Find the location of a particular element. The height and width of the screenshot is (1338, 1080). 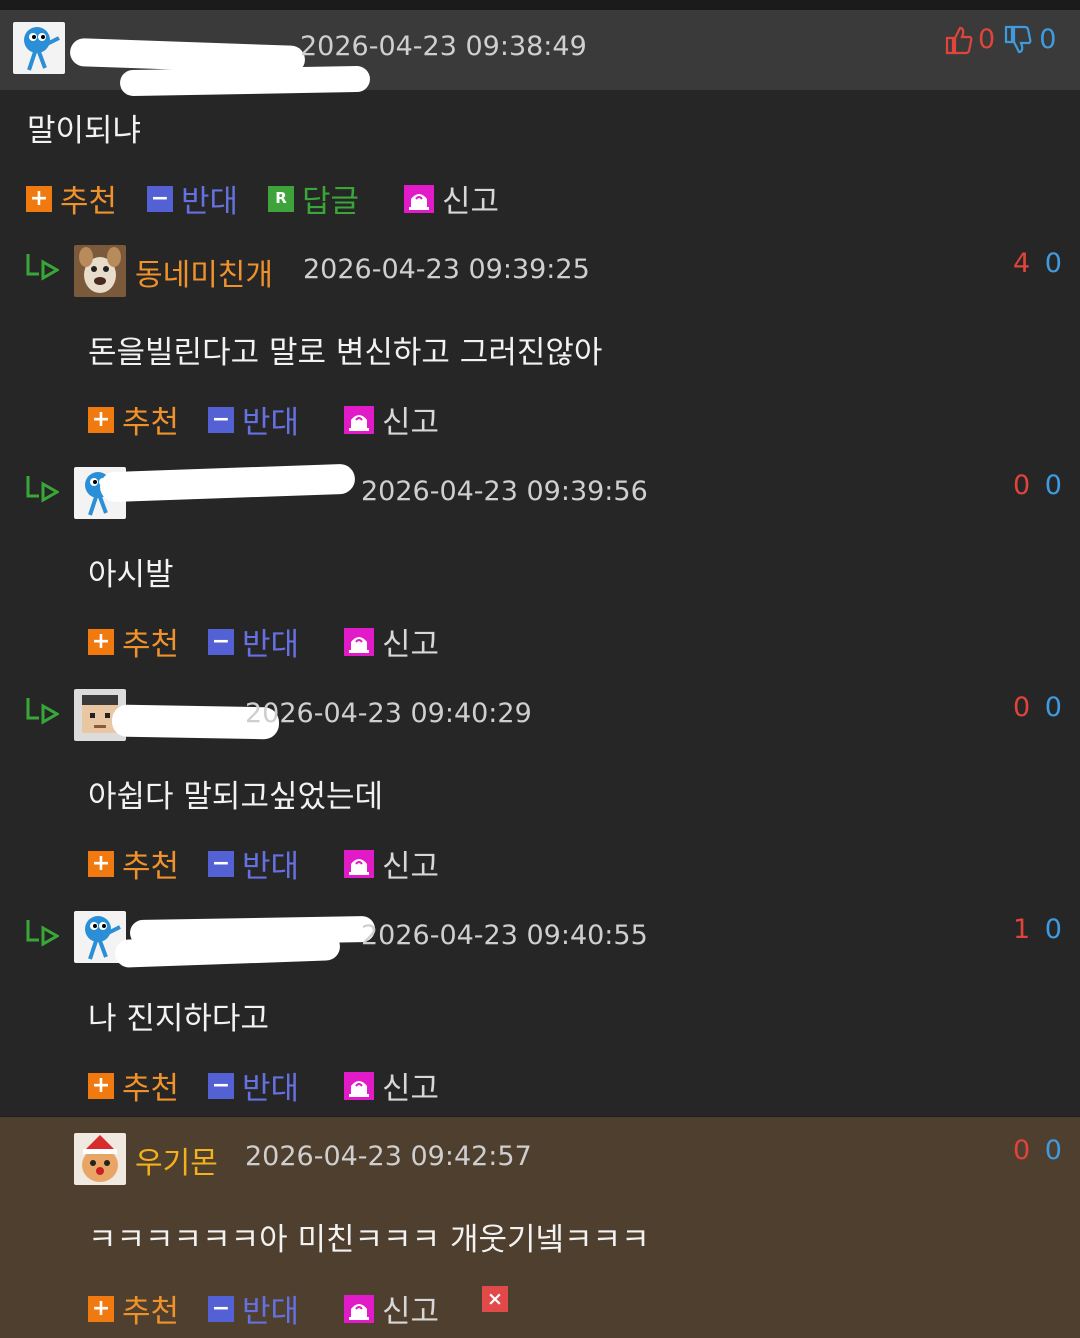

comment-text: 나 진지하다고 is located at coordinates (178, 1019).